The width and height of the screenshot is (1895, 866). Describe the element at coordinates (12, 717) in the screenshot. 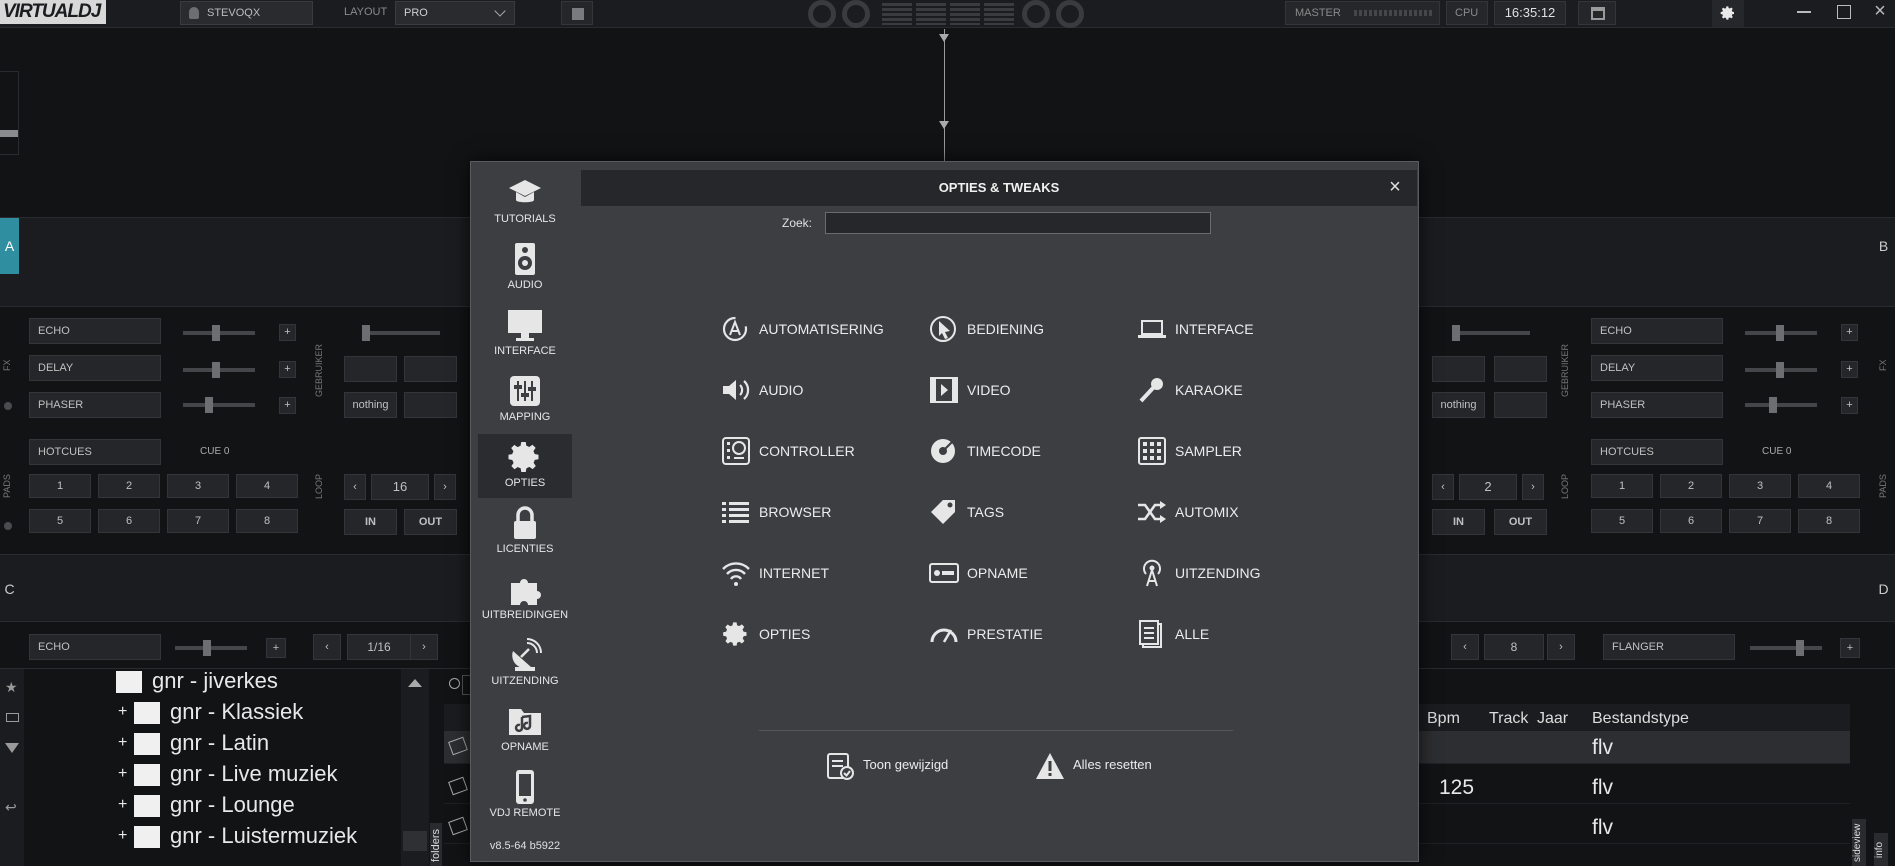

I see `drive-icon` at that location.